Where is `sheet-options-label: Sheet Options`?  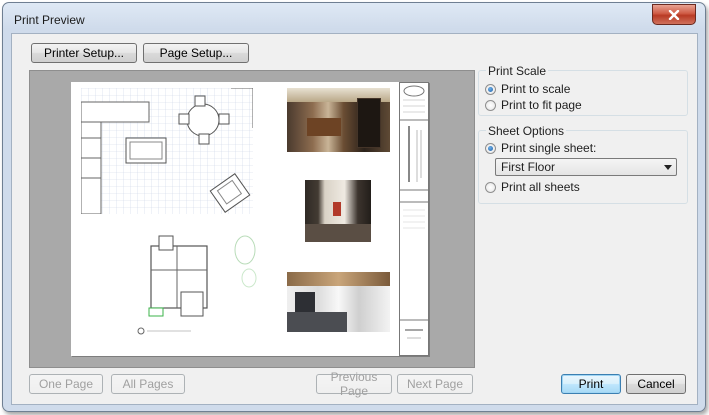 sheet-options-label: Sheet Options is located at coordinates (526, 131).